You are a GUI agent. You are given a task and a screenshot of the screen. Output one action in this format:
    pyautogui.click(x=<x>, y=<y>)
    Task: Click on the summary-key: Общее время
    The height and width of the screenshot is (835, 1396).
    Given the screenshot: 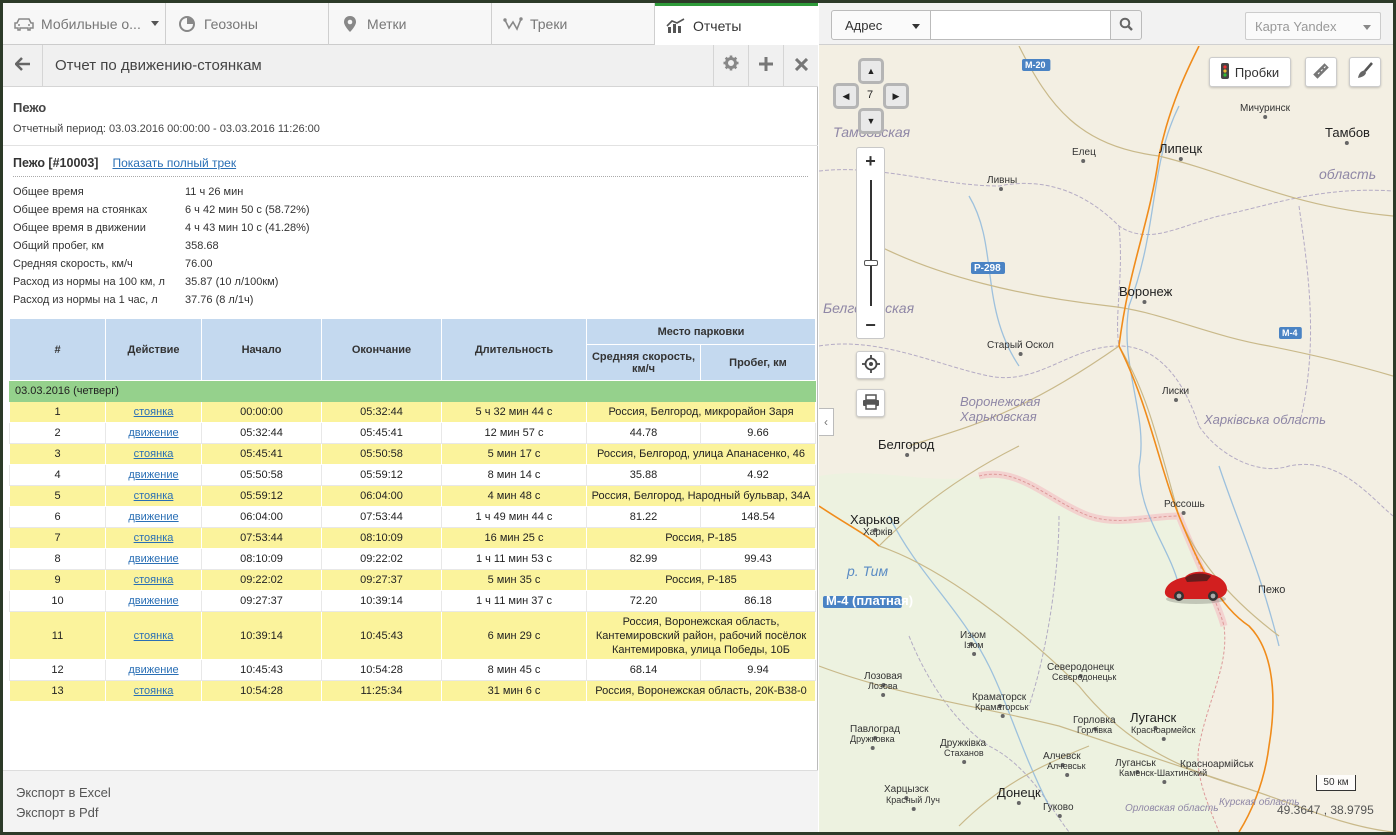 What is the action you would take?
    pyautogui.click(x=48, y=192)
    